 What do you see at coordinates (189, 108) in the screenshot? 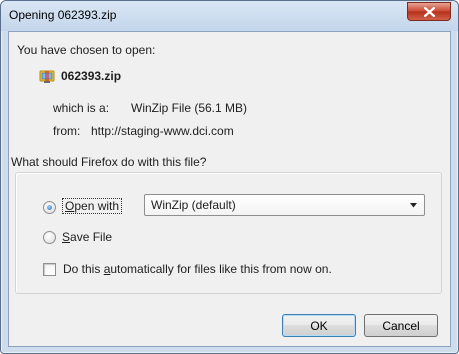
I see `file-type-value: WinZip File (56.1 MB)` at bounding box center [189, 108].